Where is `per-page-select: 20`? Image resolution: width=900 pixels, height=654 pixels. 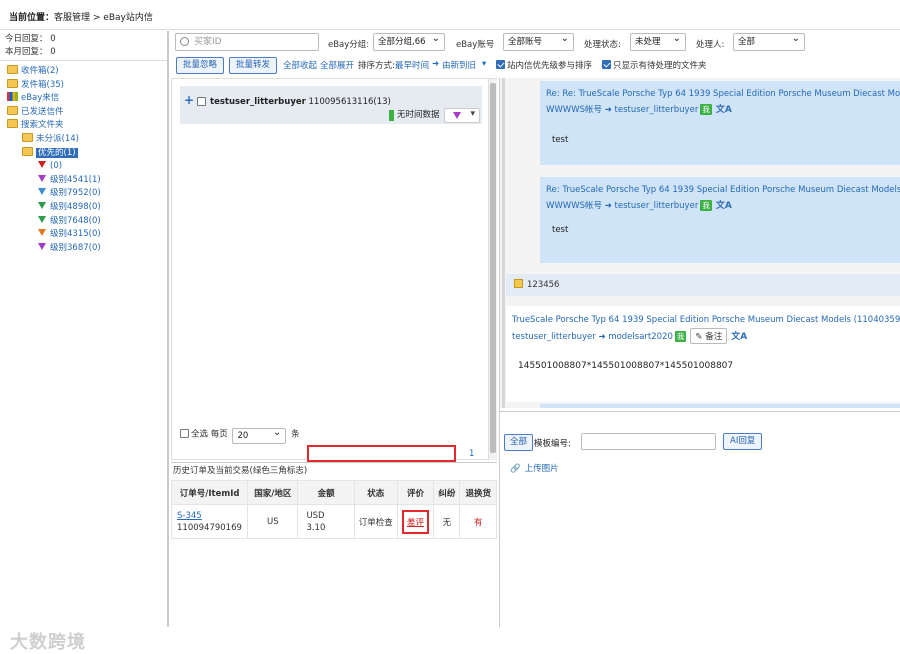
per-page-select: 20 is located at coordinates (259, 436).